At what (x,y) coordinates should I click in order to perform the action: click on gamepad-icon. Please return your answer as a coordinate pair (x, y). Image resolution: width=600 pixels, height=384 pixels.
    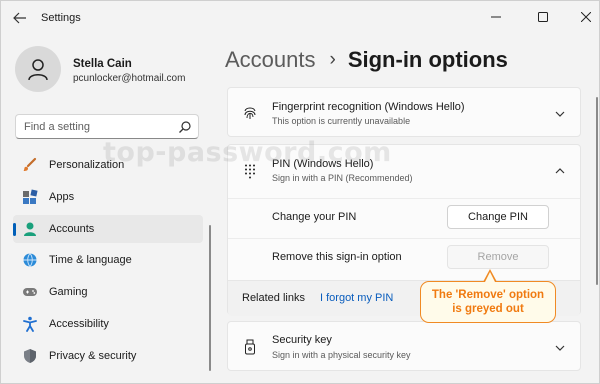
    Looking at the image, I should click on (30, 292).